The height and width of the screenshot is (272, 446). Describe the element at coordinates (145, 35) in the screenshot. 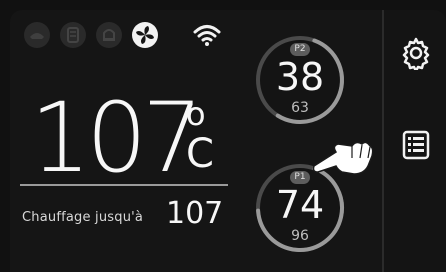

I see `fan-icon` at that location.